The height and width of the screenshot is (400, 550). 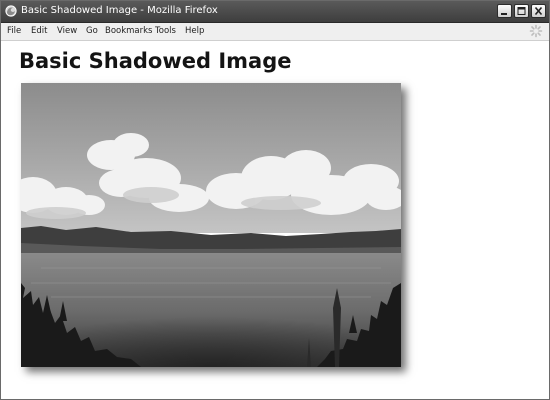 I want to click on window-title: Basic Shadowed Image - Mozilla Firefox, so click(x=119, y=10).